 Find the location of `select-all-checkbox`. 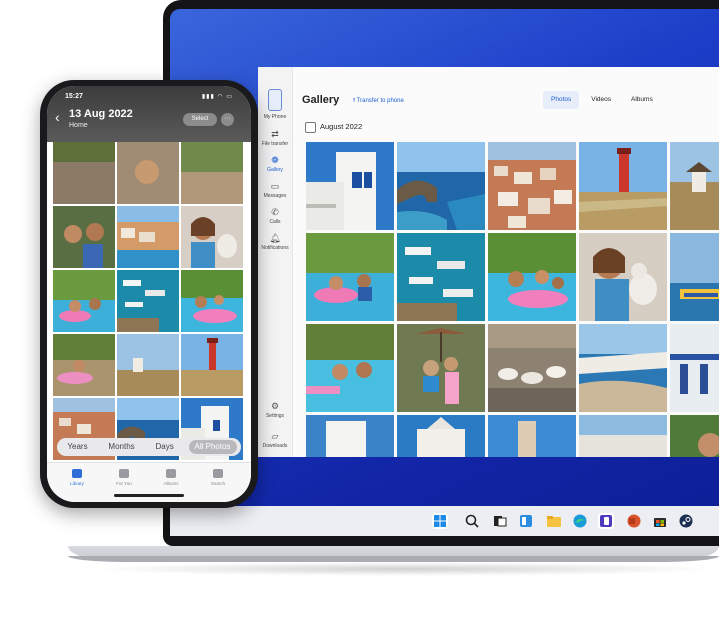

select-all-checkbox is located at coordinates (310, 127).